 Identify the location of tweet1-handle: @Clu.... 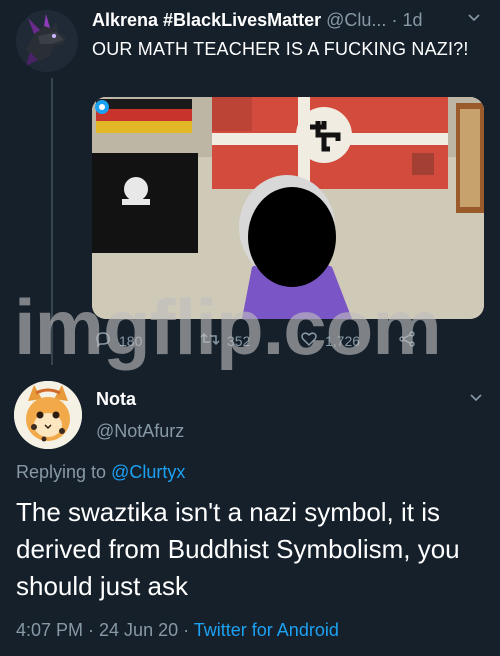
(356, 20).